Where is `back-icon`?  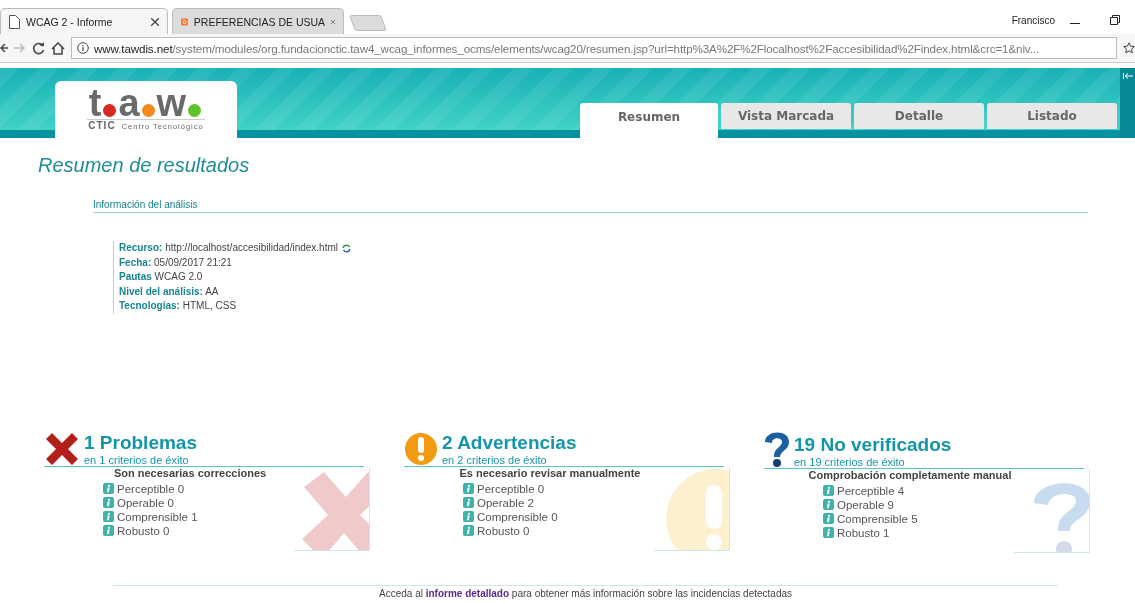 back-icon is located at coordinates (4, 48).